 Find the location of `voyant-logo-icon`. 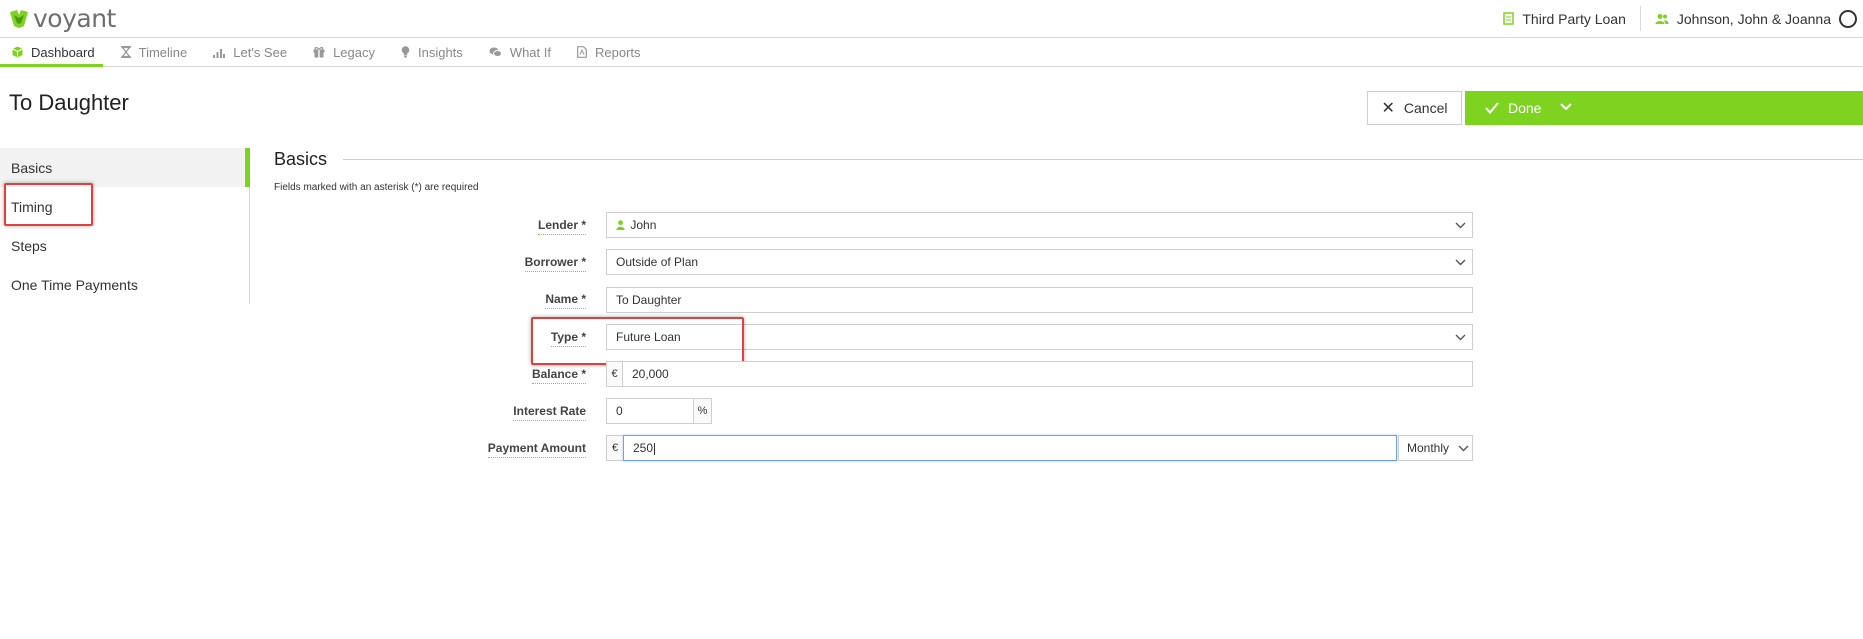

voyant-logo-icon is located at coordinates (19, 19).